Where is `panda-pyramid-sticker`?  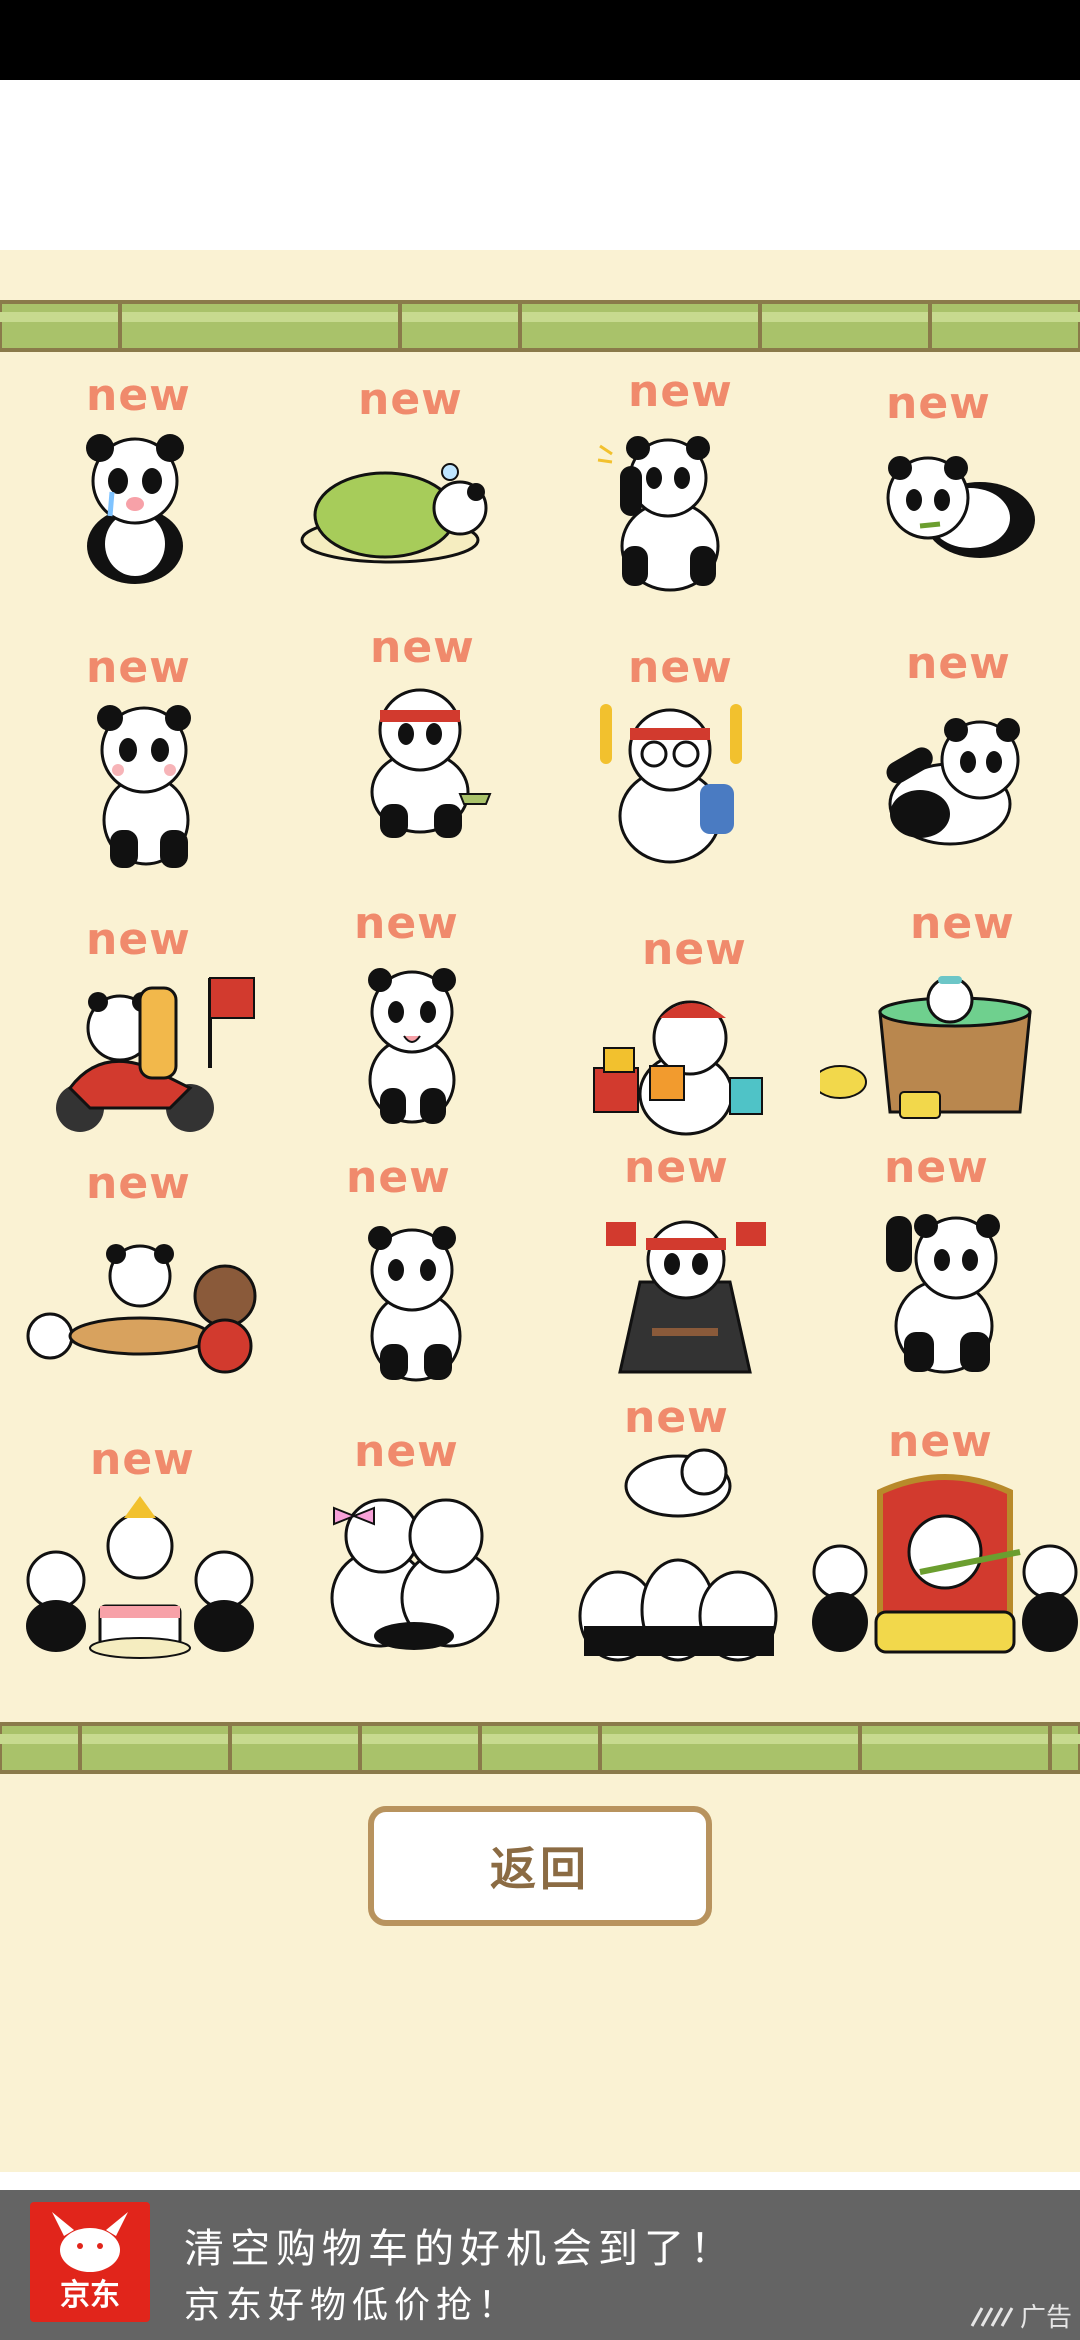
panda-pyramid-sticker is located at coordinates (678, 1555).